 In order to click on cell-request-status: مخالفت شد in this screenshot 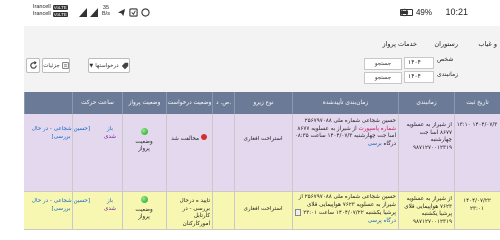, I will do `click(189, 139)`.